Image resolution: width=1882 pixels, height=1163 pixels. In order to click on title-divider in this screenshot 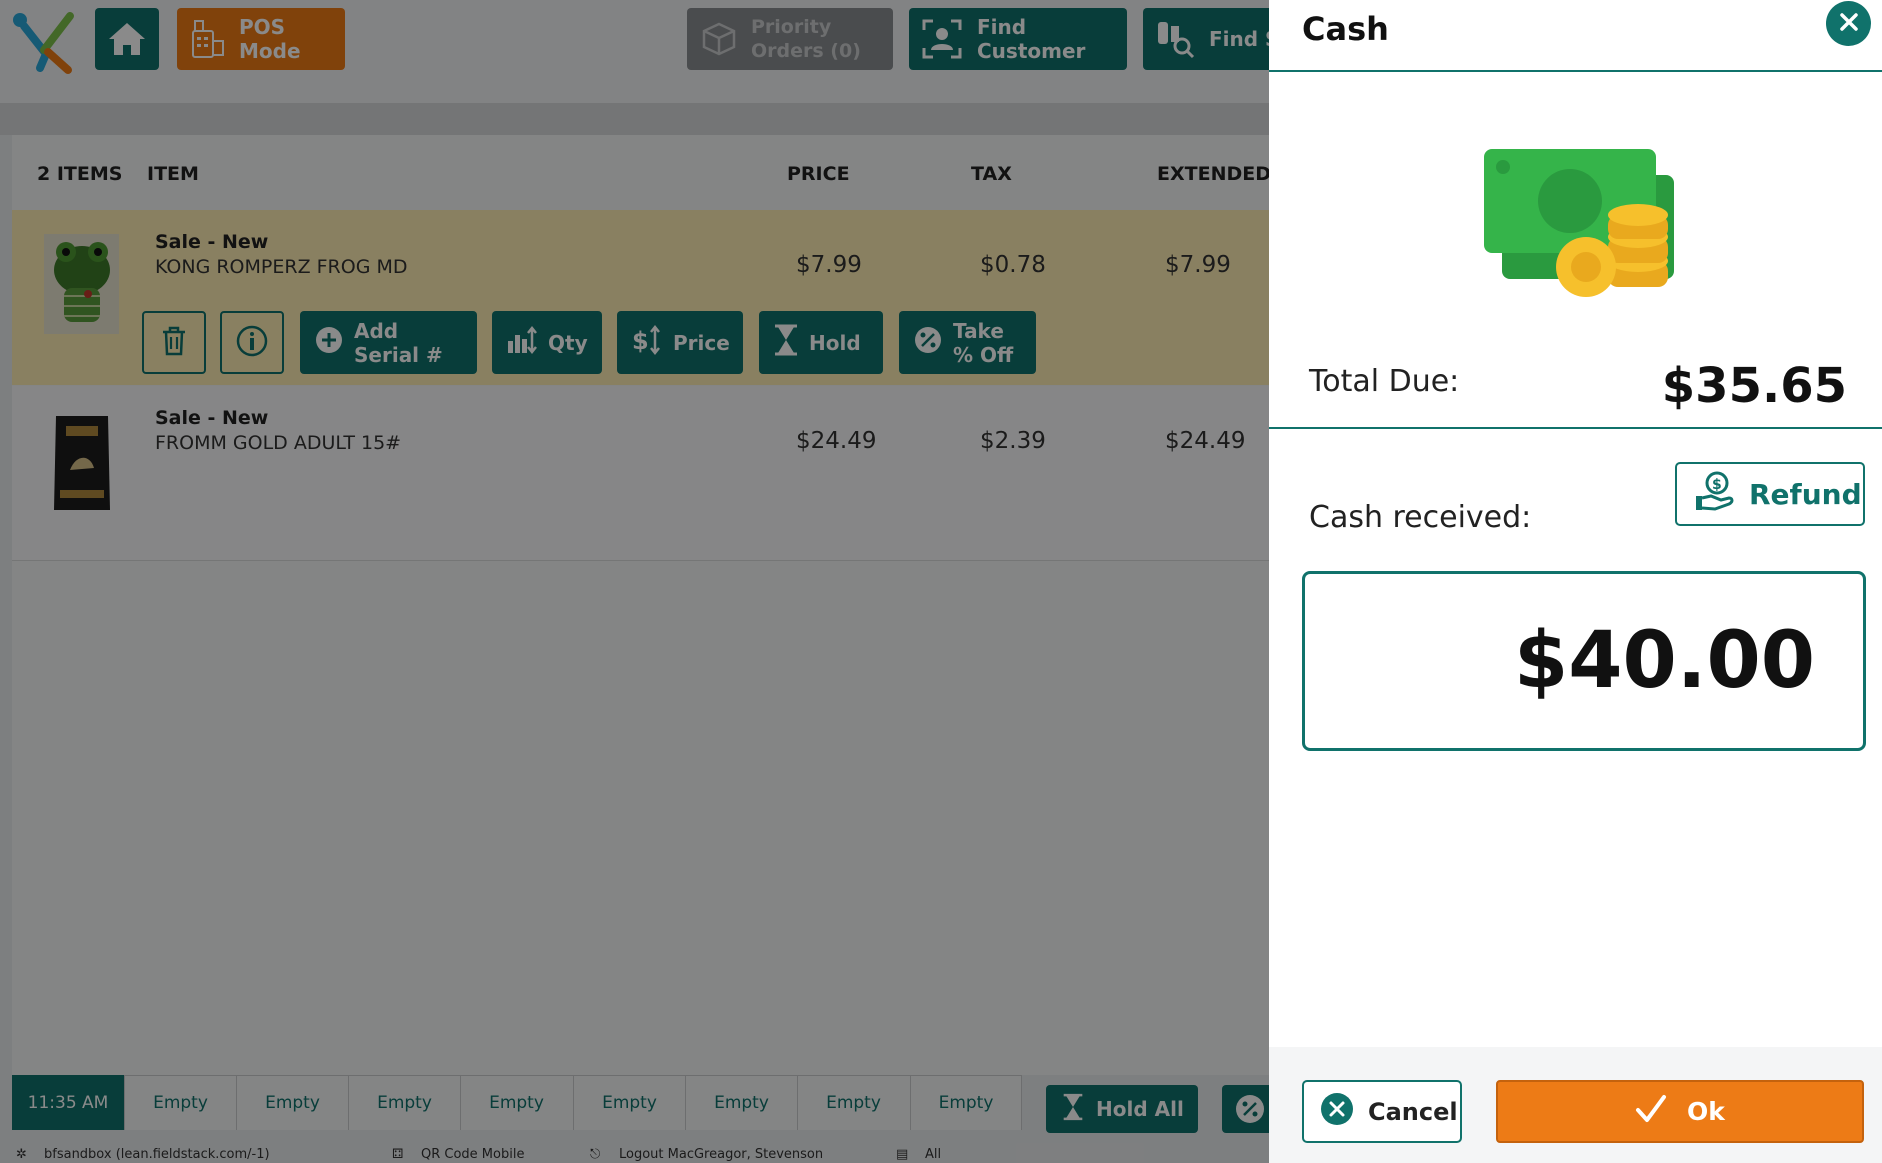, I will do `click(1575, 71)`.